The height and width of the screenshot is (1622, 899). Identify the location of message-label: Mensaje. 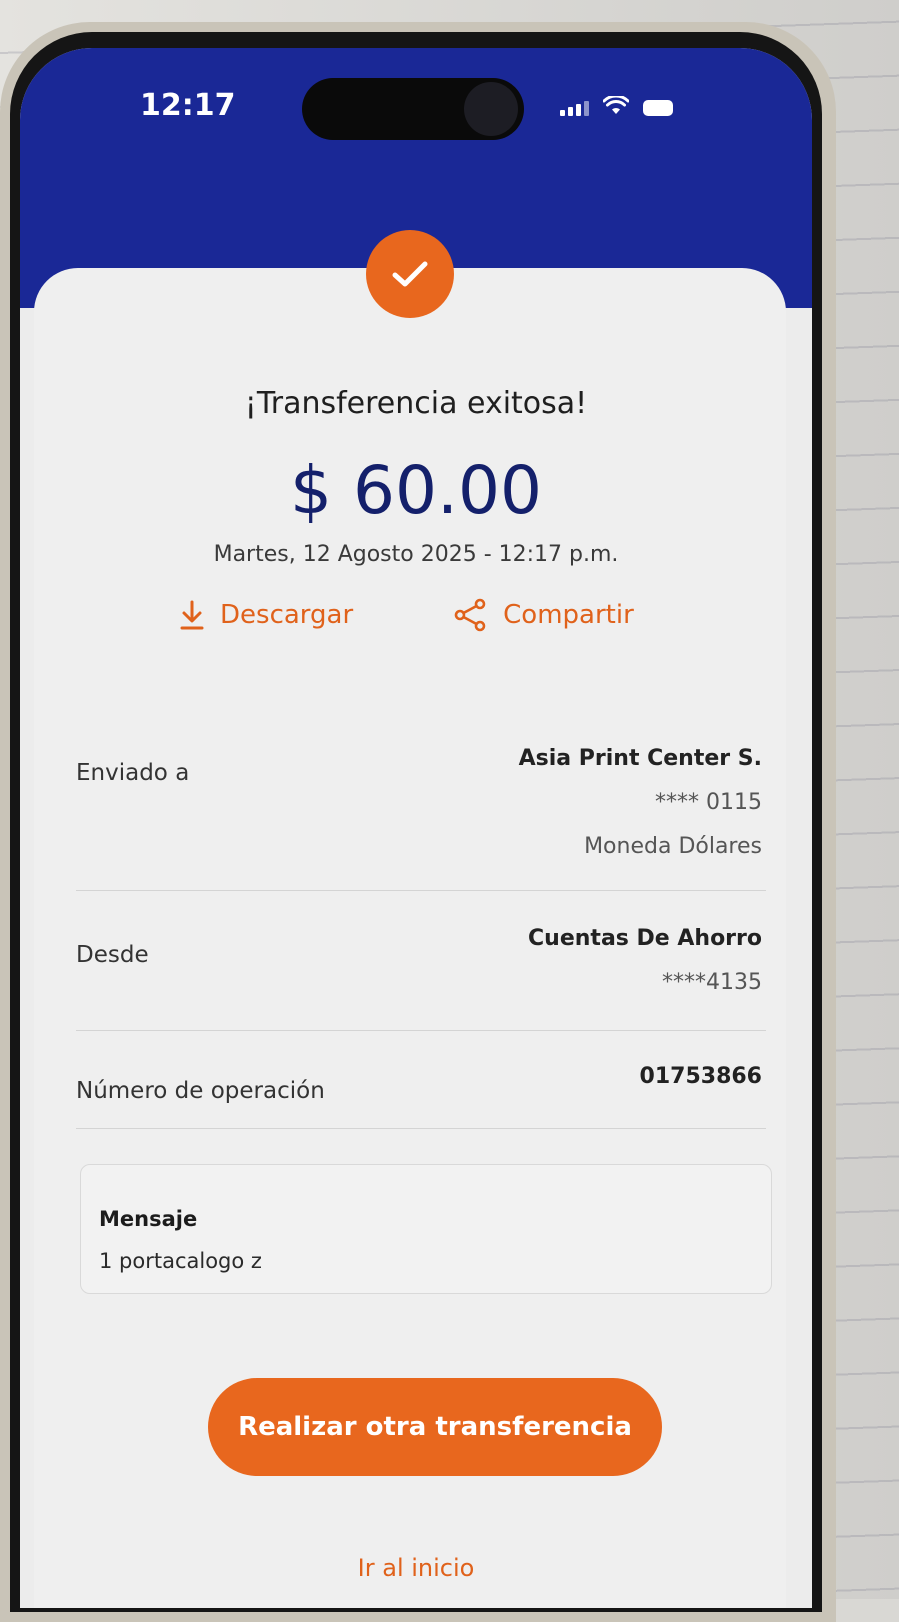
(148, 1219).